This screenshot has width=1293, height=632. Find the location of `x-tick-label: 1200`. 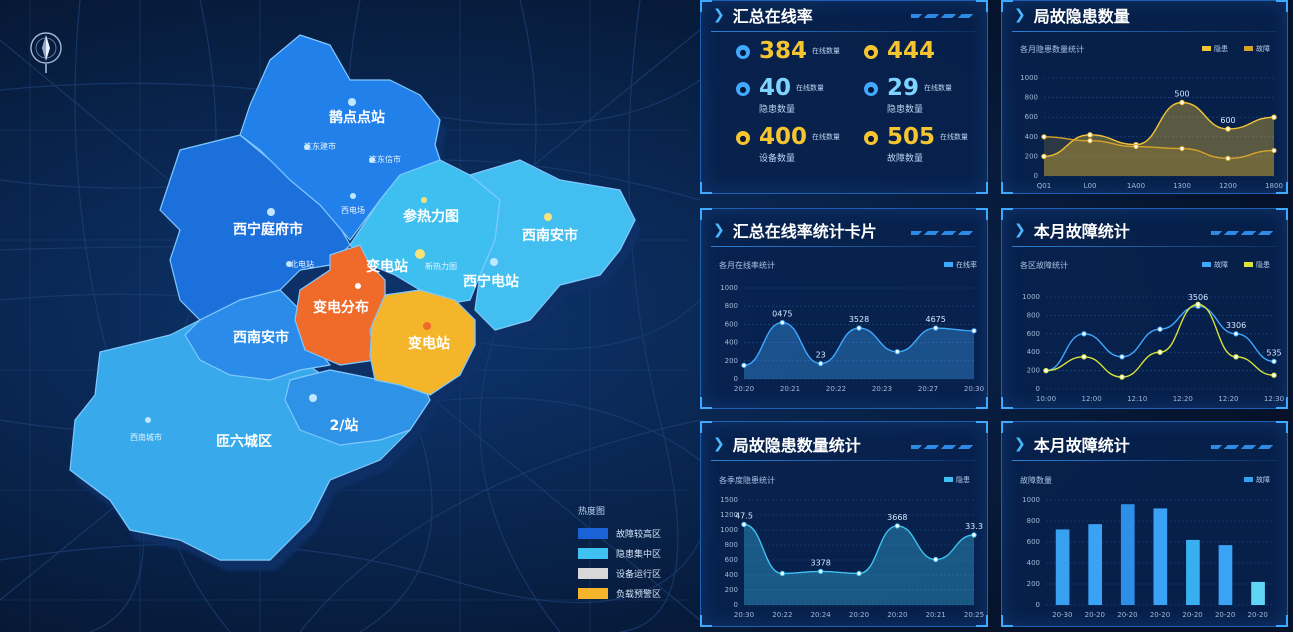

x-tick-label: 1200 is located at coordinates (1228, 186).